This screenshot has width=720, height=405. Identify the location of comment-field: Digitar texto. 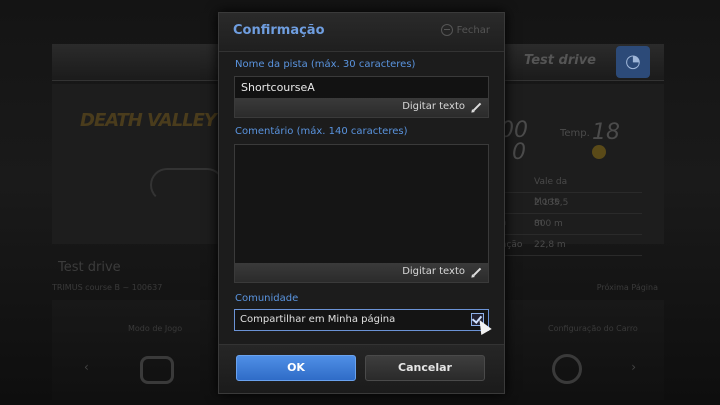
(361, 213).